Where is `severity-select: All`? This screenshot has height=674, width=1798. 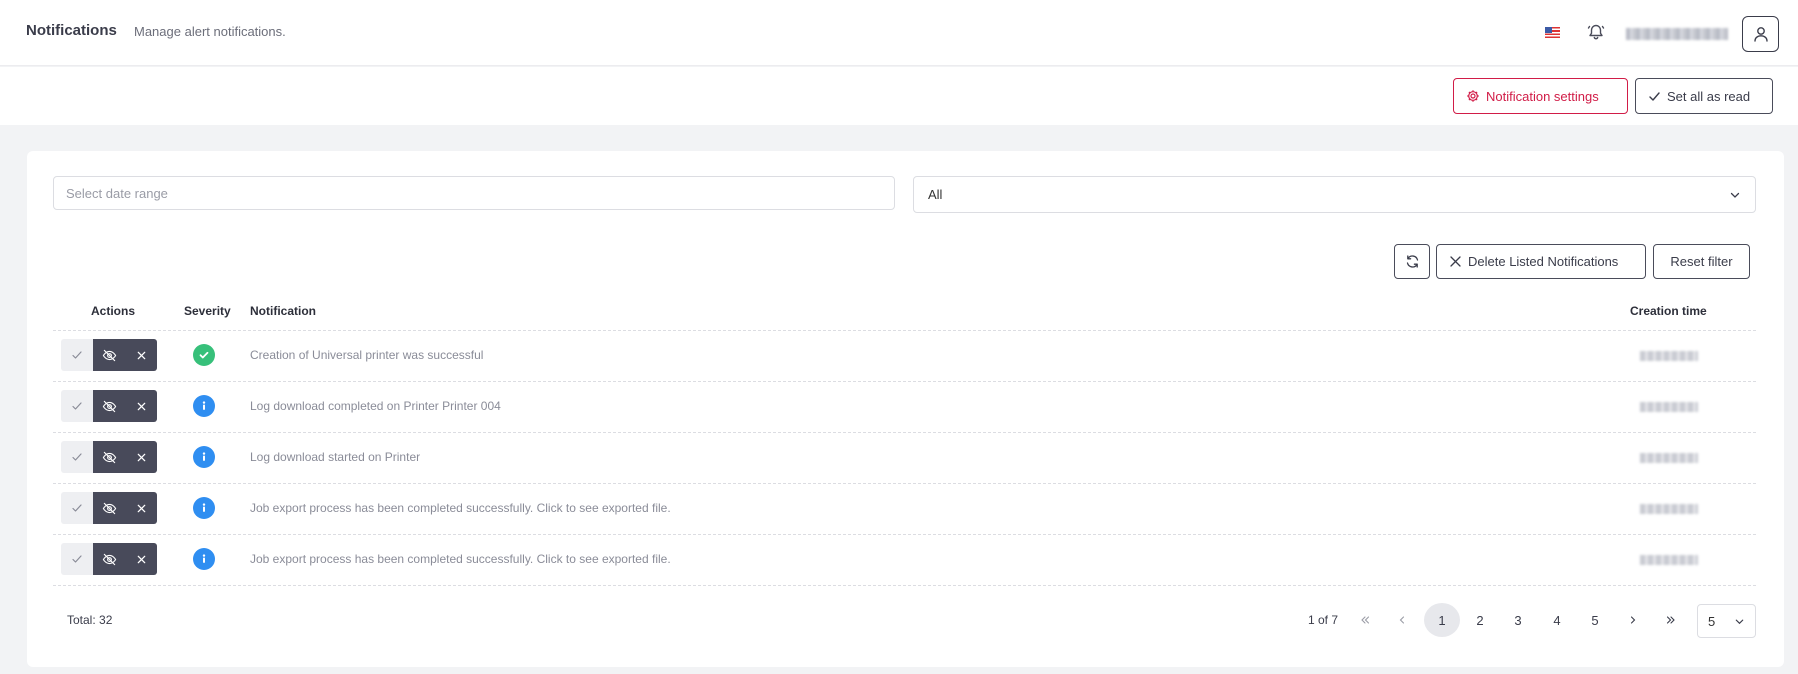 severity-select: All is located at coordinates (1334, 194).